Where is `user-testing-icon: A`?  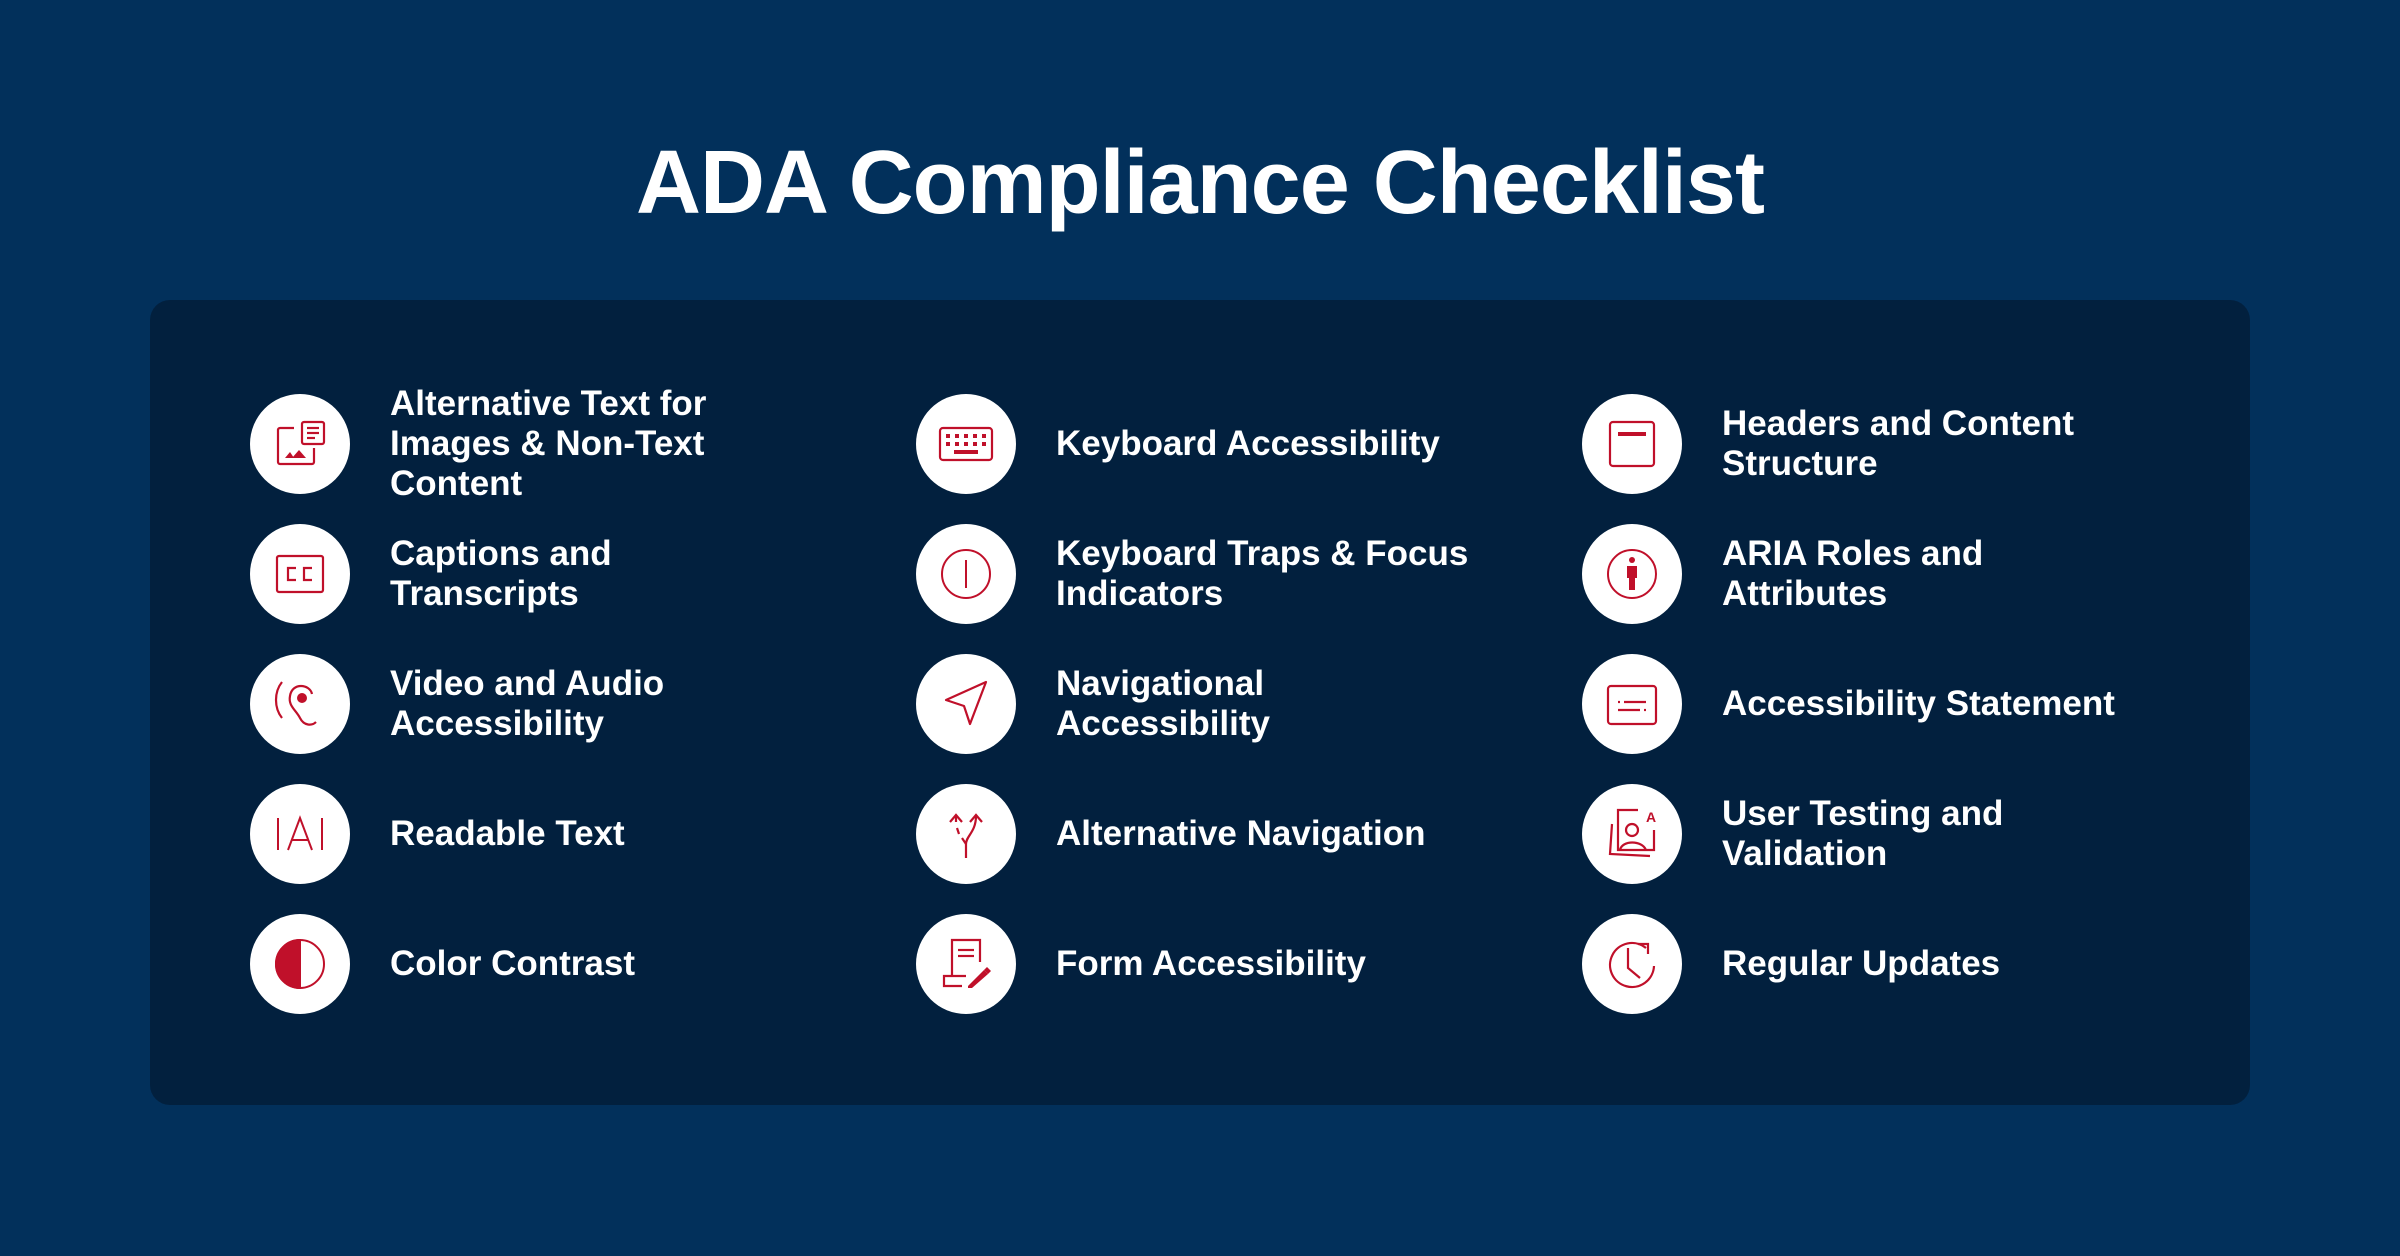 user-testing-icon: A is located at coordinates (1632, 834).